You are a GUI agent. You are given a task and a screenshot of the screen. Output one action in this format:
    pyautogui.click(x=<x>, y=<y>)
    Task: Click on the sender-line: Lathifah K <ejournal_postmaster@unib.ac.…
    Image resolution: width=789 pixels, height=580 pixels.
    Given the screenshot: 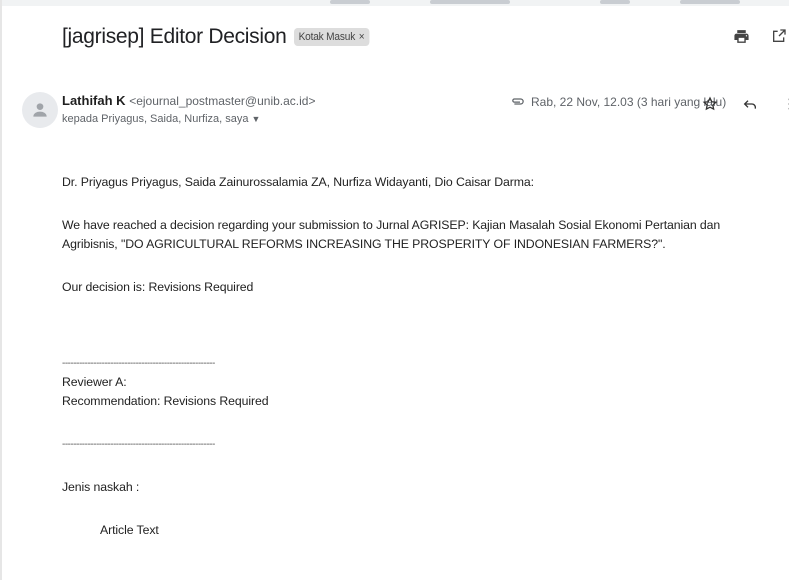 What is the action you would take?
    pyautogui.click(x=188, y=100)
    